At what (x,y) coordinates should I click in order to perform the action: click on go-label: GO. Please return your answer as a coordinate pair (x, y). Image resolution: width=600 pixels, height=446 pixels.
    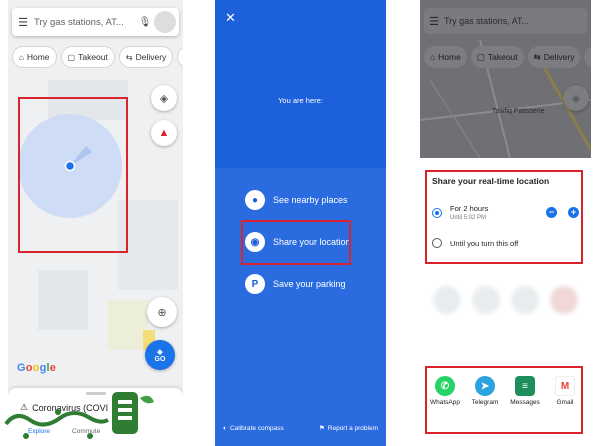
    Looking at the image, I should click on (160, 359).